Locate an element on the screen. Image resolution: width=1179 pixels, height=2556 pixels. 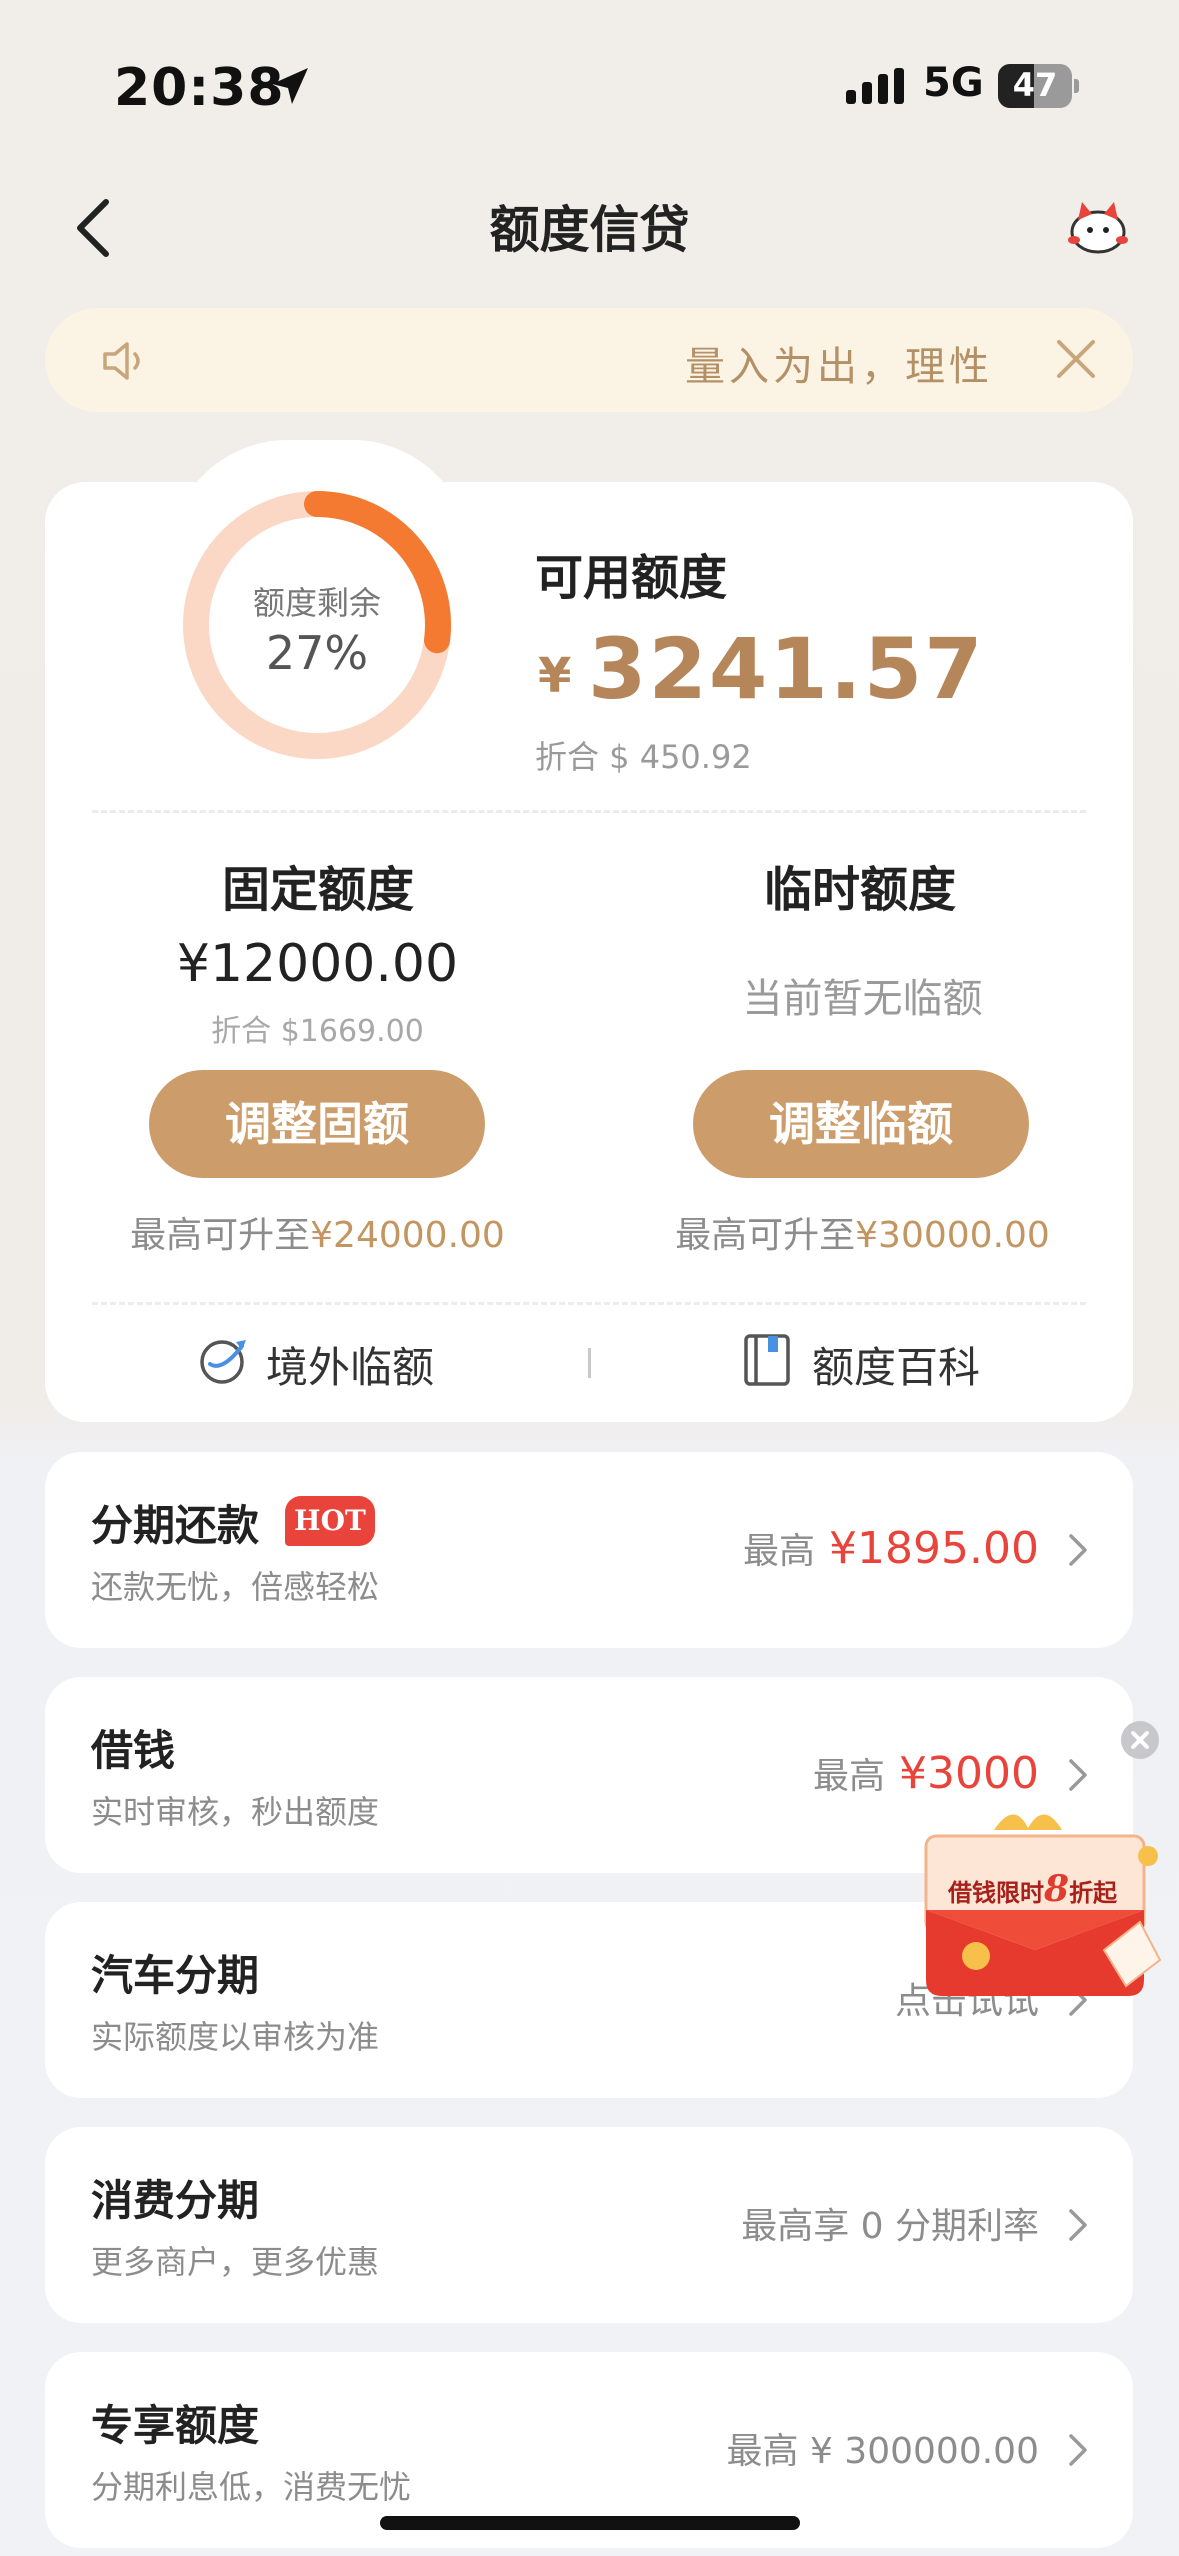
overseas-temp-quota-link: 境外临额 is located at coordinates (326, 1360).